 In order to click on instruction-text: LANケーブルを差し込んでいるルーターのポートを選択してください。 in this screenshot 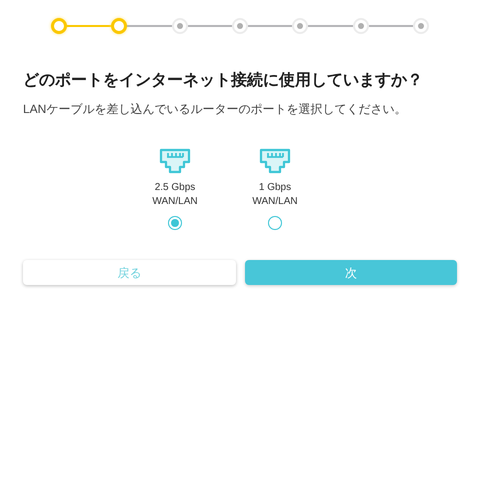, I will do `click(215, 109)`.